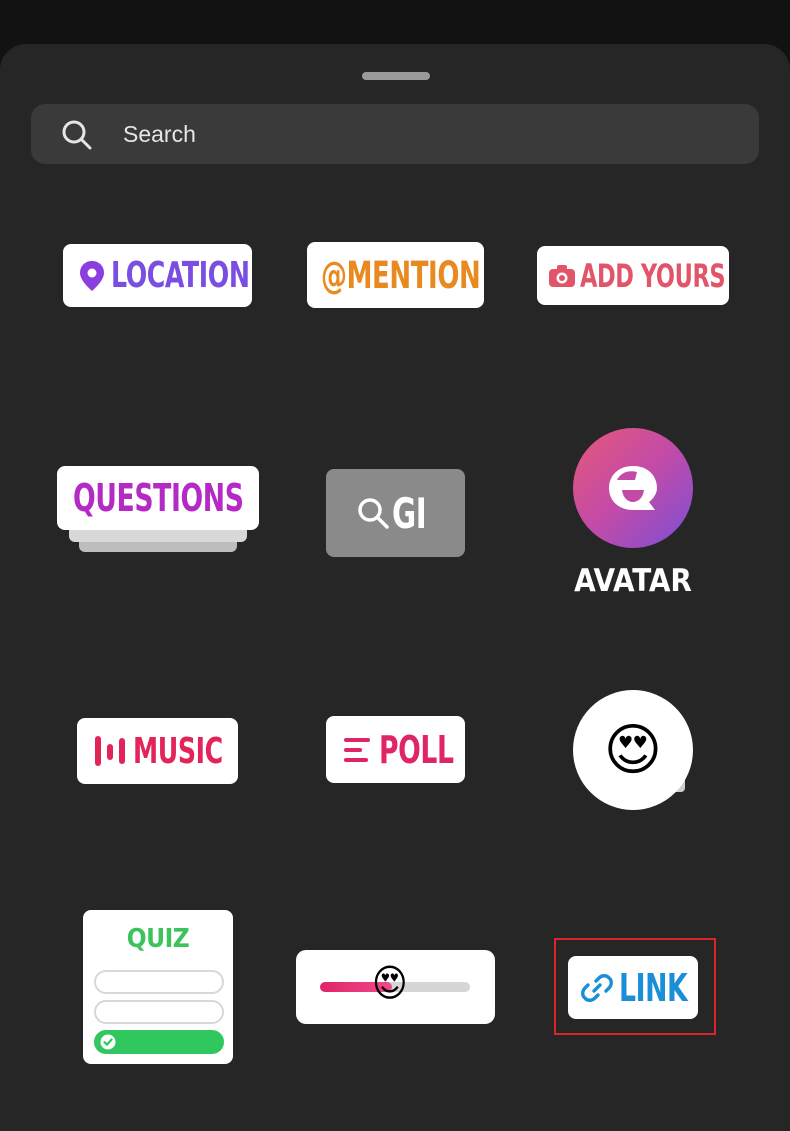  Describe the element at coordinates (409, 513) in the screenshot. I see `gif-label: GI` at that location.